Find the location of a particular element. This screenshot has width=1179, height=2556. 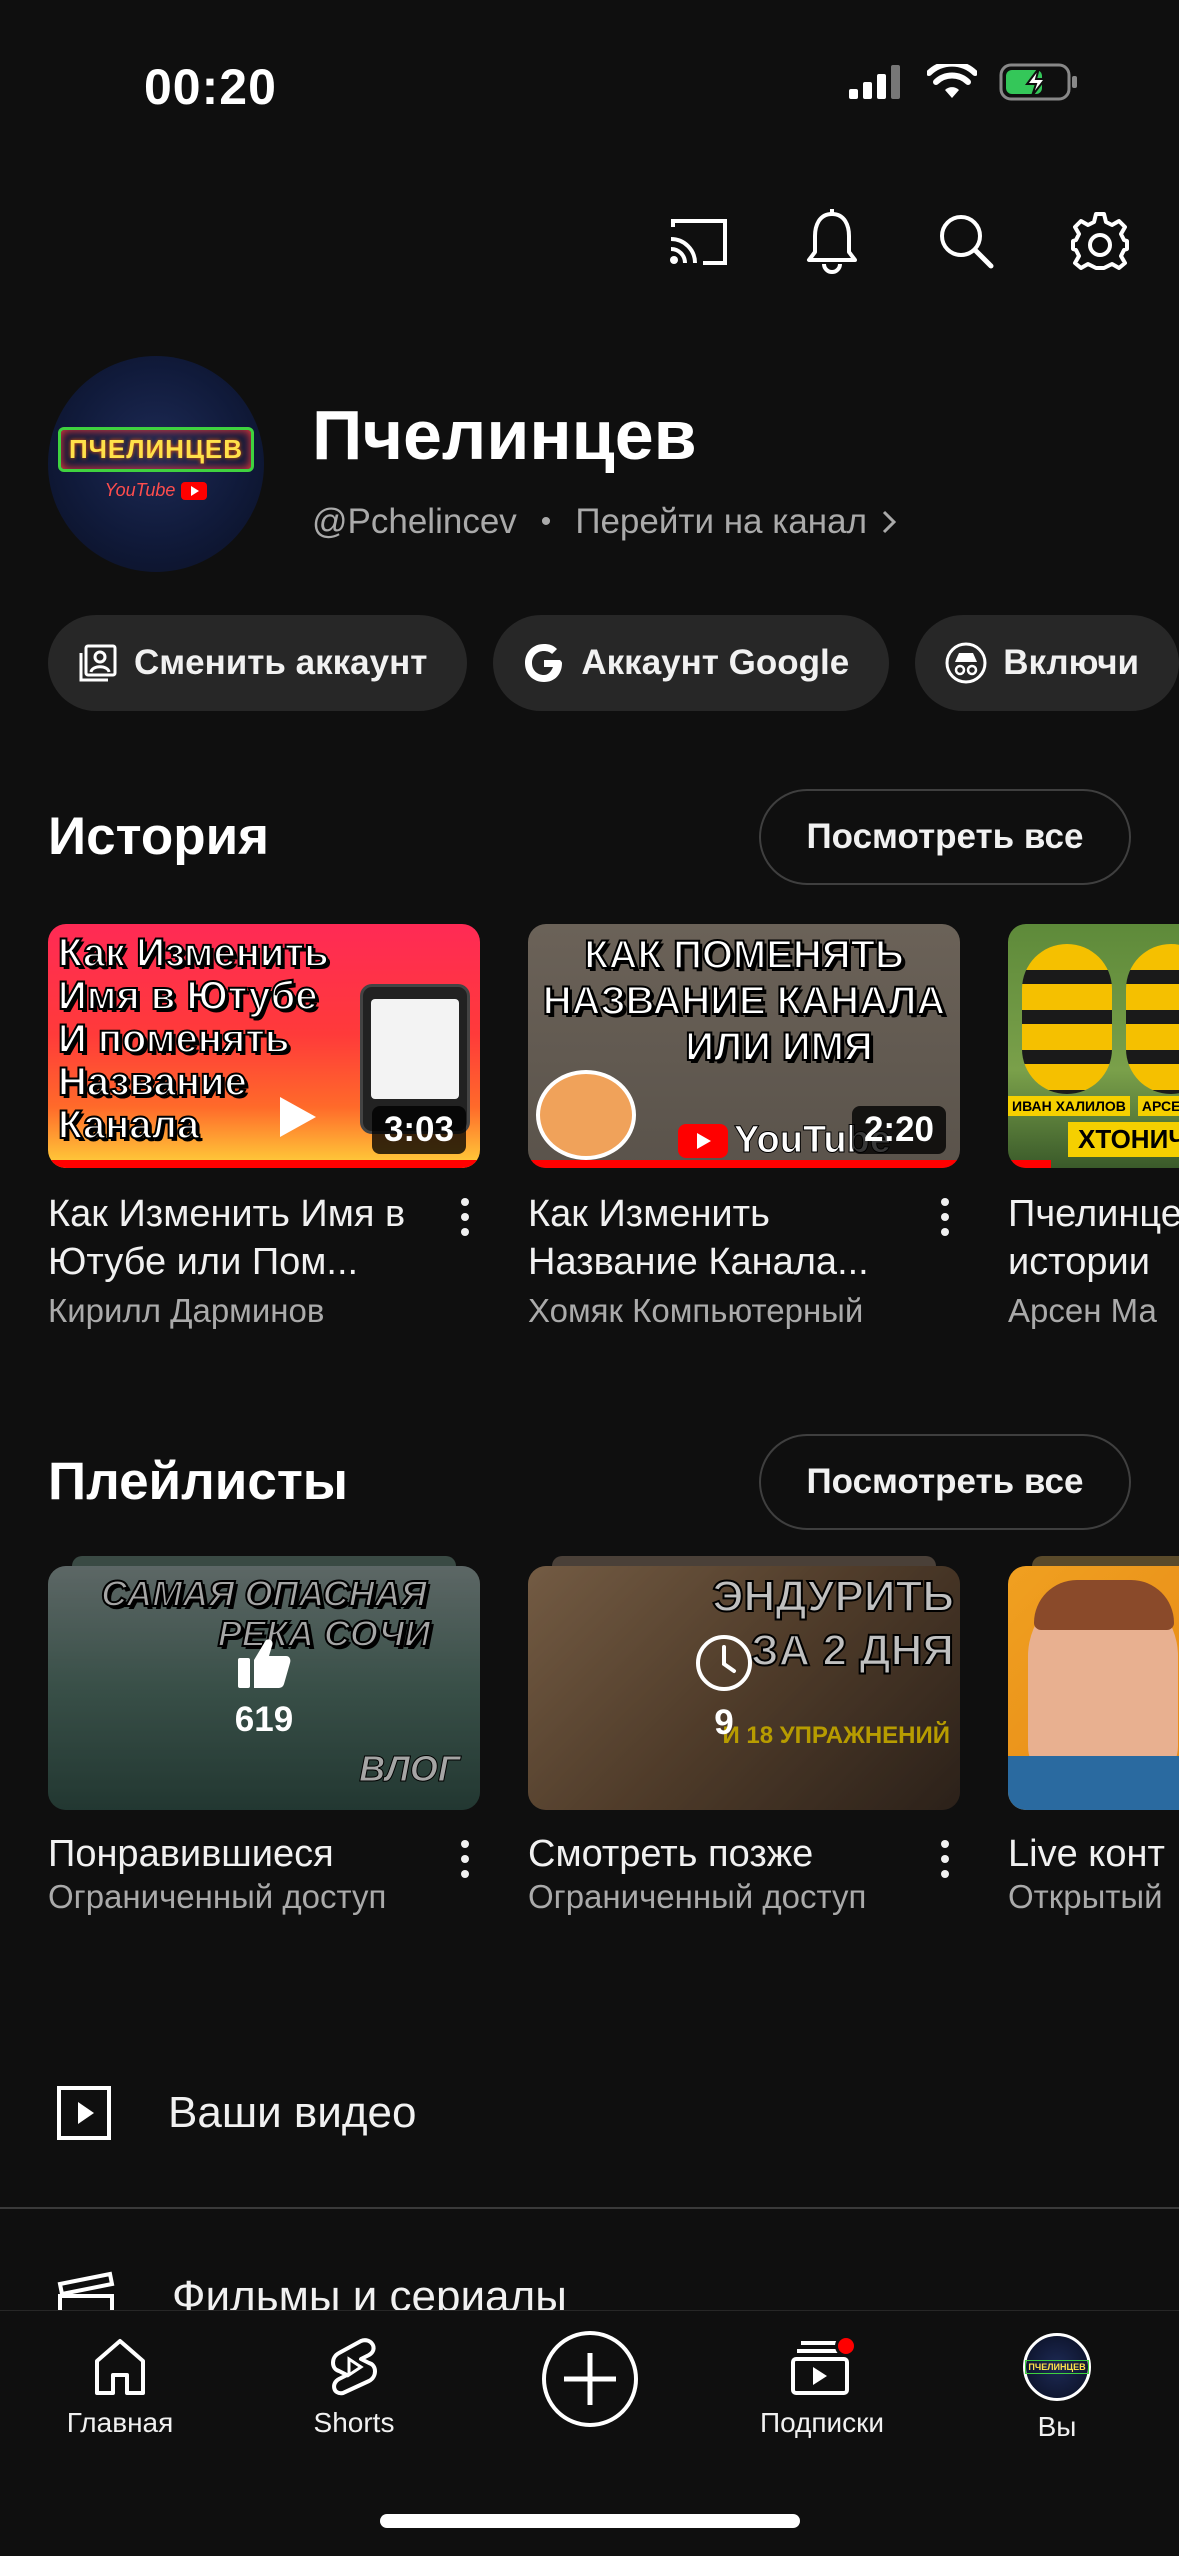

shorts-icon is located at coordinates (354, 2367).